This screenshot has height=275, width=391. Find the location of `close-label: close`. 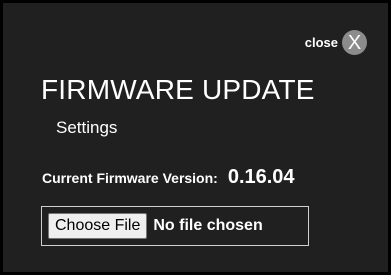

close-label: close is located at coordinates (321, 42).